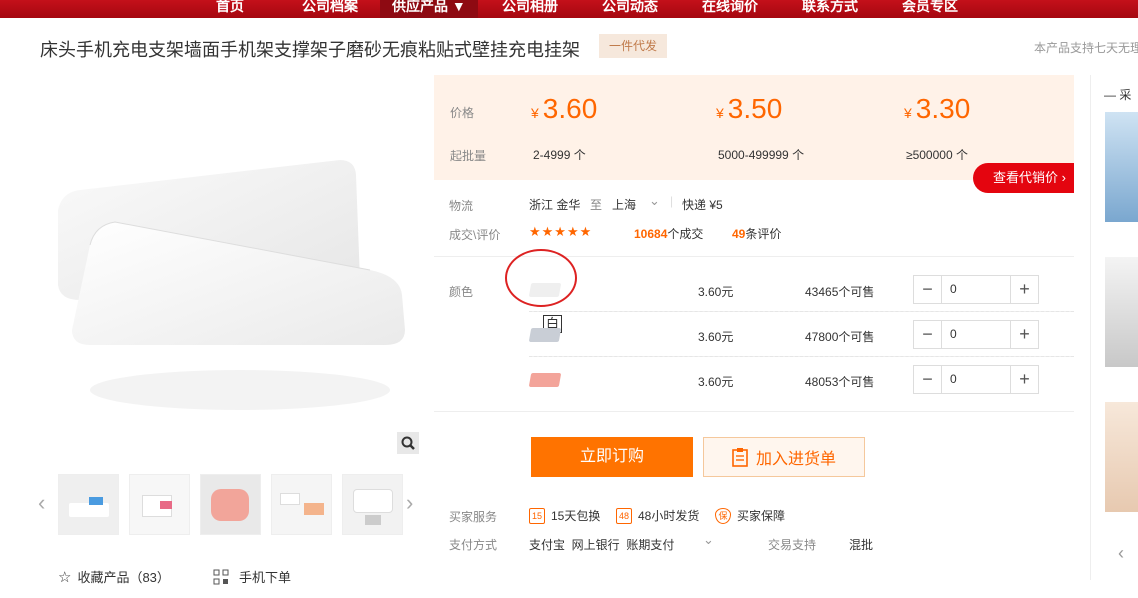  I want to click on color-swatch-gray, so click(545, 335).